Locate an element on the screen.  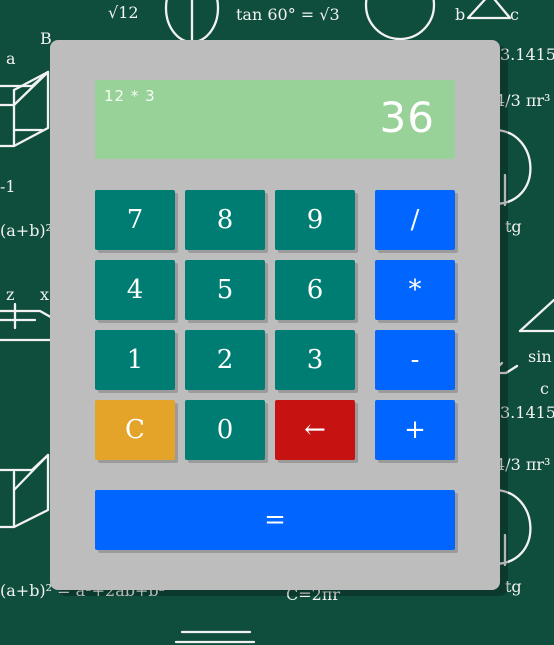
bg-text-x: x is located at coordinates (44, 294).